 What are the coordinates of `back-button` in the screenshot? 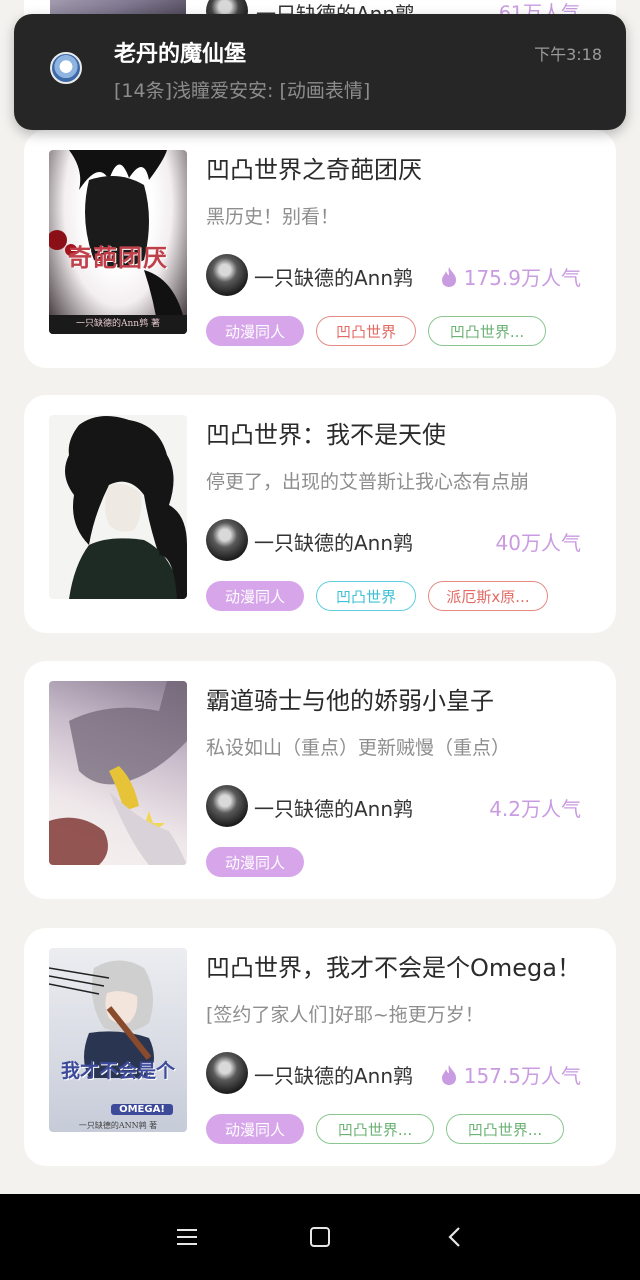 It's located at (455, 1237).